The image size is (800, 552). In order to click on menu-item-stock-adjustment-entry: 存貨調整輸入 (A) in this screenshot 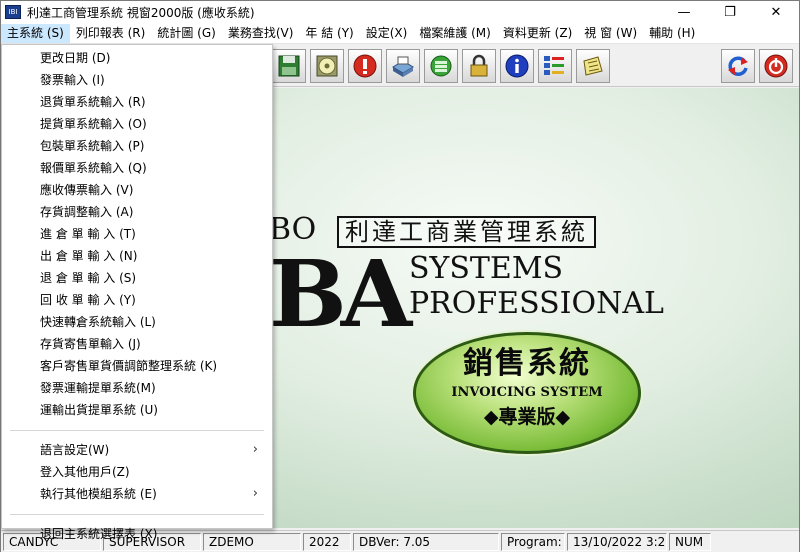, I will do `click(137, 212)`.